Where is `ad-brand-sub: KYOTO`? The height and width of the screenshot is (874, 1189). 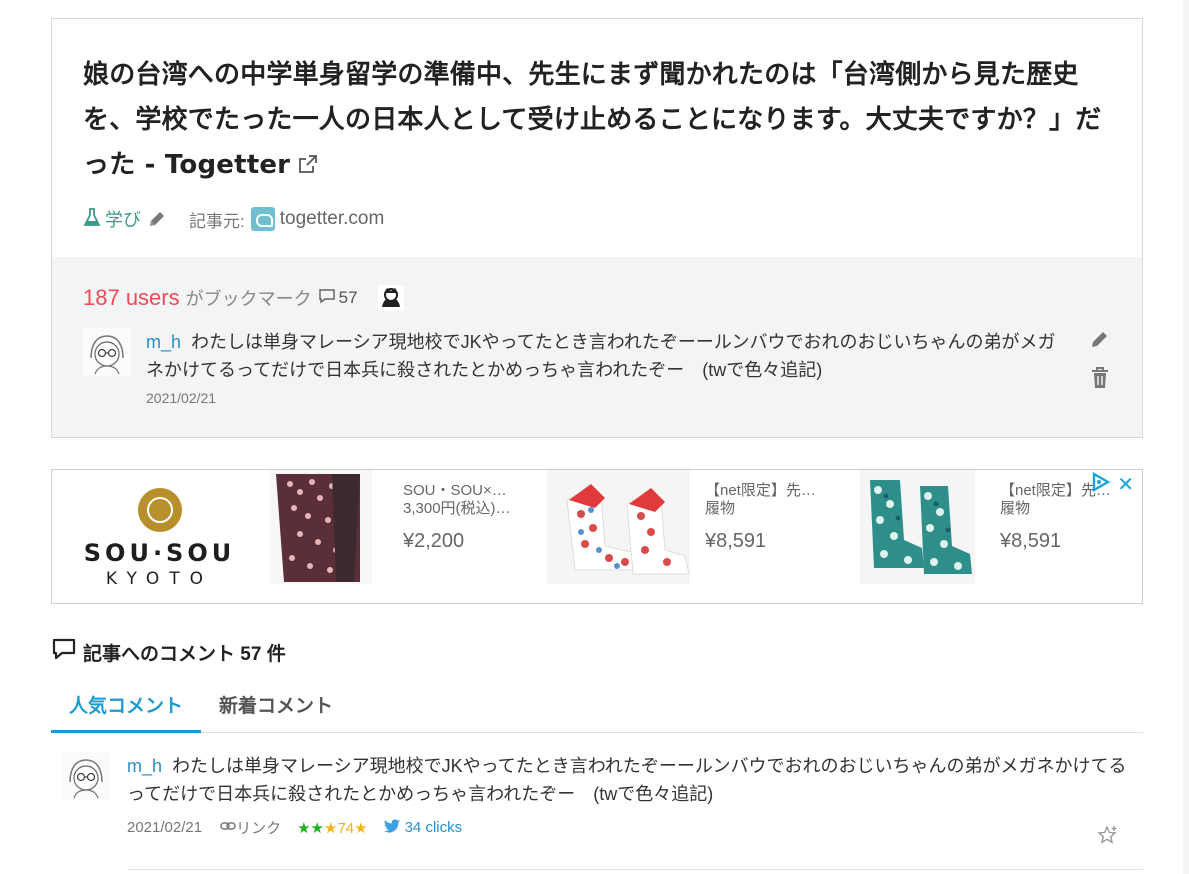
ad-brand-sub: KYOTO is located at coordinates (159, 579).